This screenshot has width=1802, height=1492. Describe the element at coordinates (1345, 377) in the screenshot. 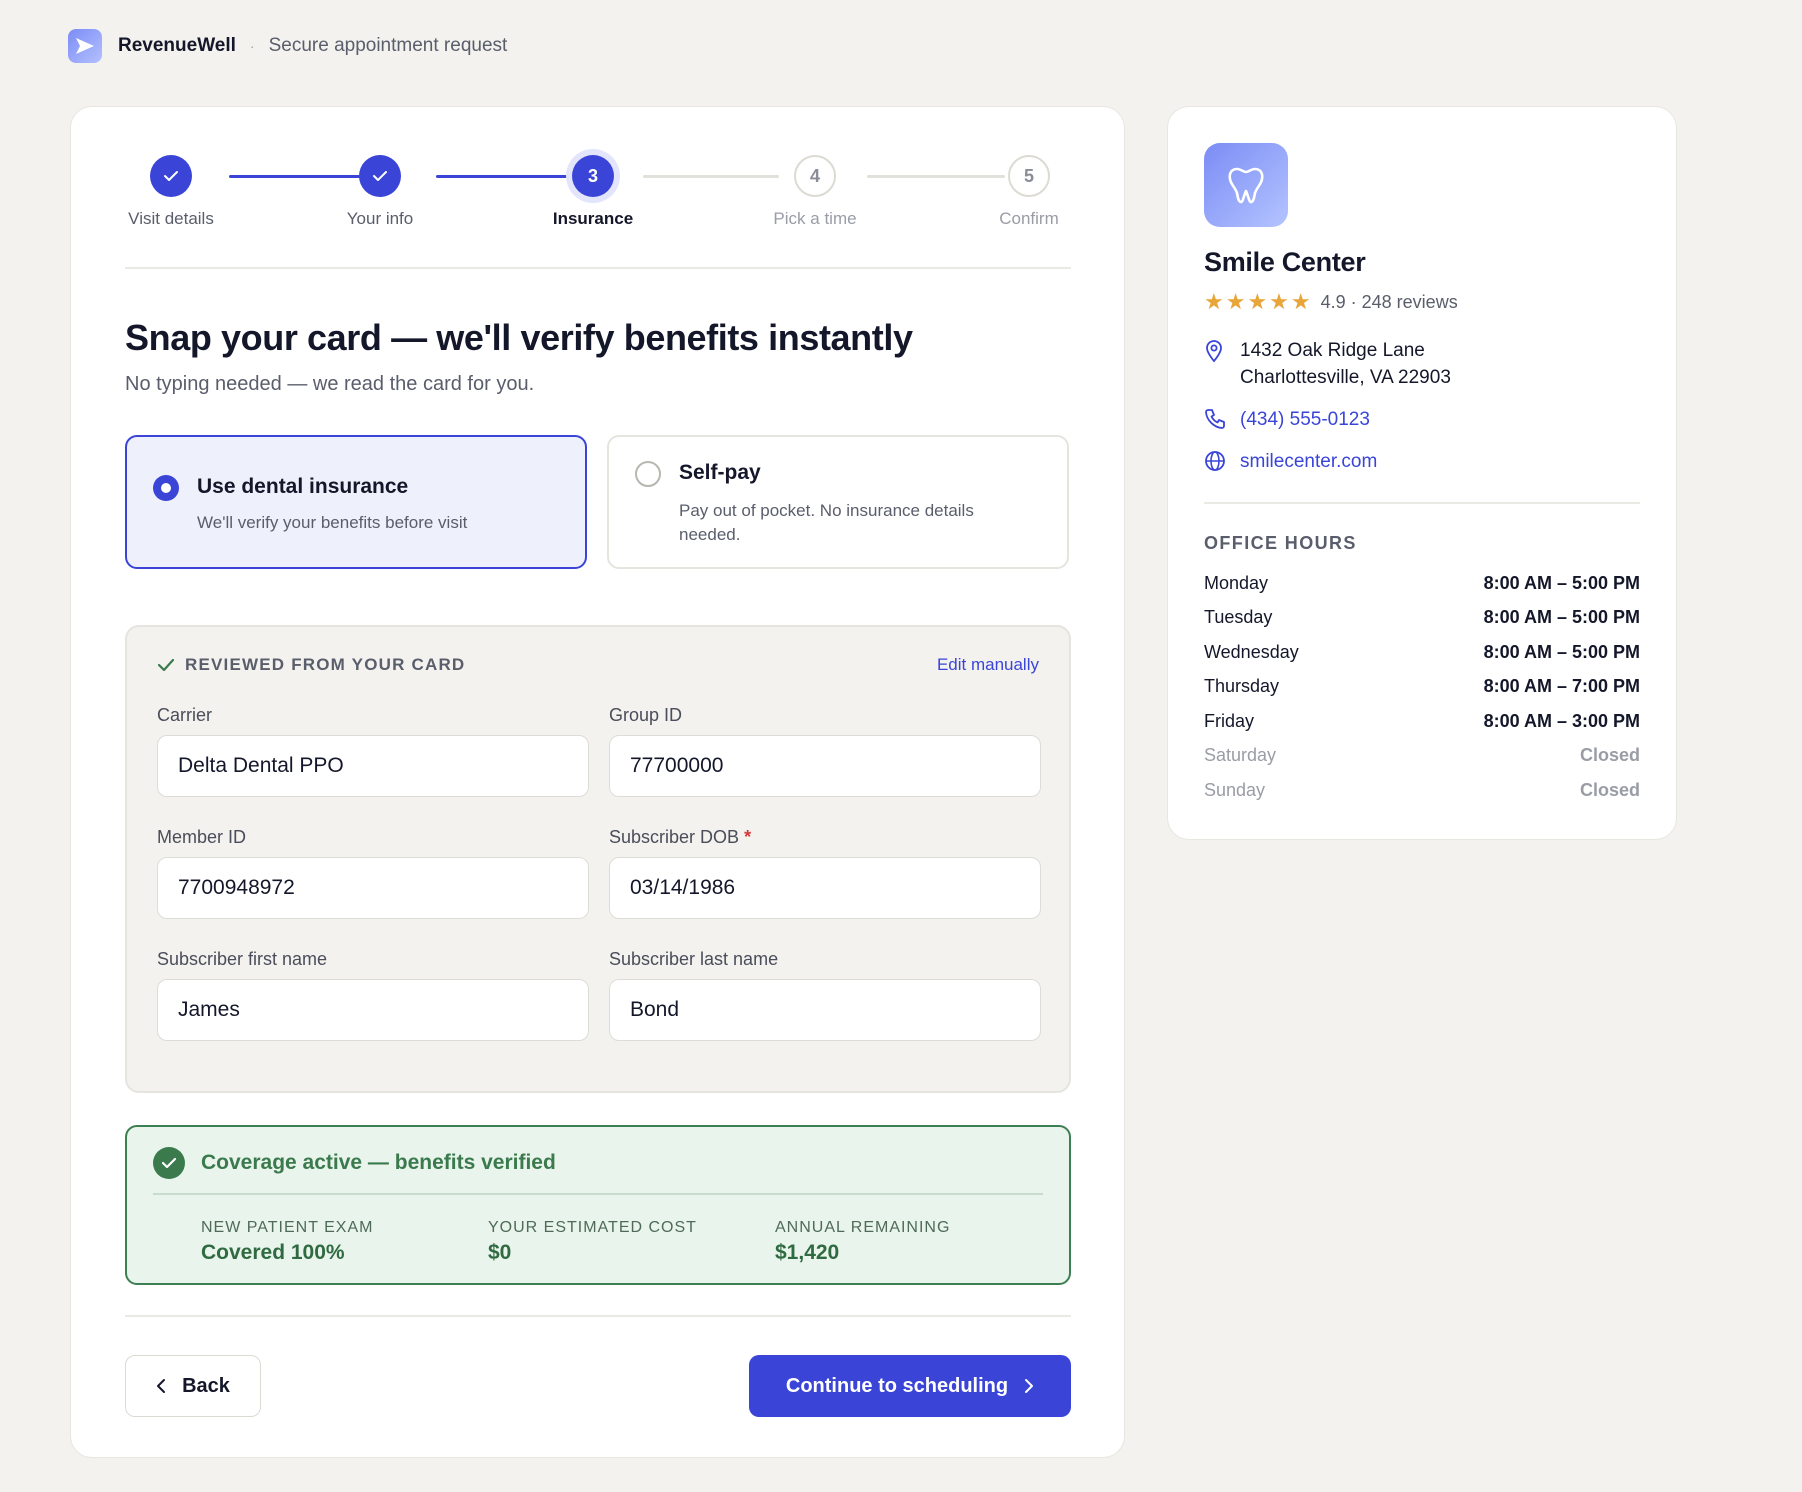

I see `address-line-2: Charlottesville, VA 22903` at that location.